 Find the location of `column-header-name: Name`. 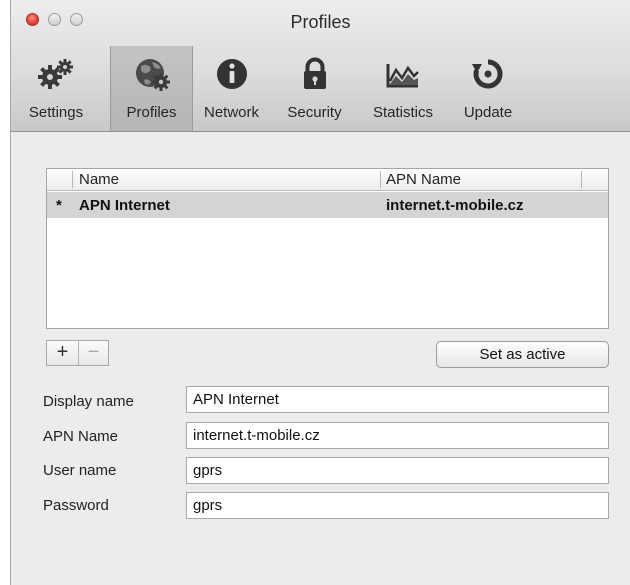

column-header-name: Name is located at coordinates (99, 179).